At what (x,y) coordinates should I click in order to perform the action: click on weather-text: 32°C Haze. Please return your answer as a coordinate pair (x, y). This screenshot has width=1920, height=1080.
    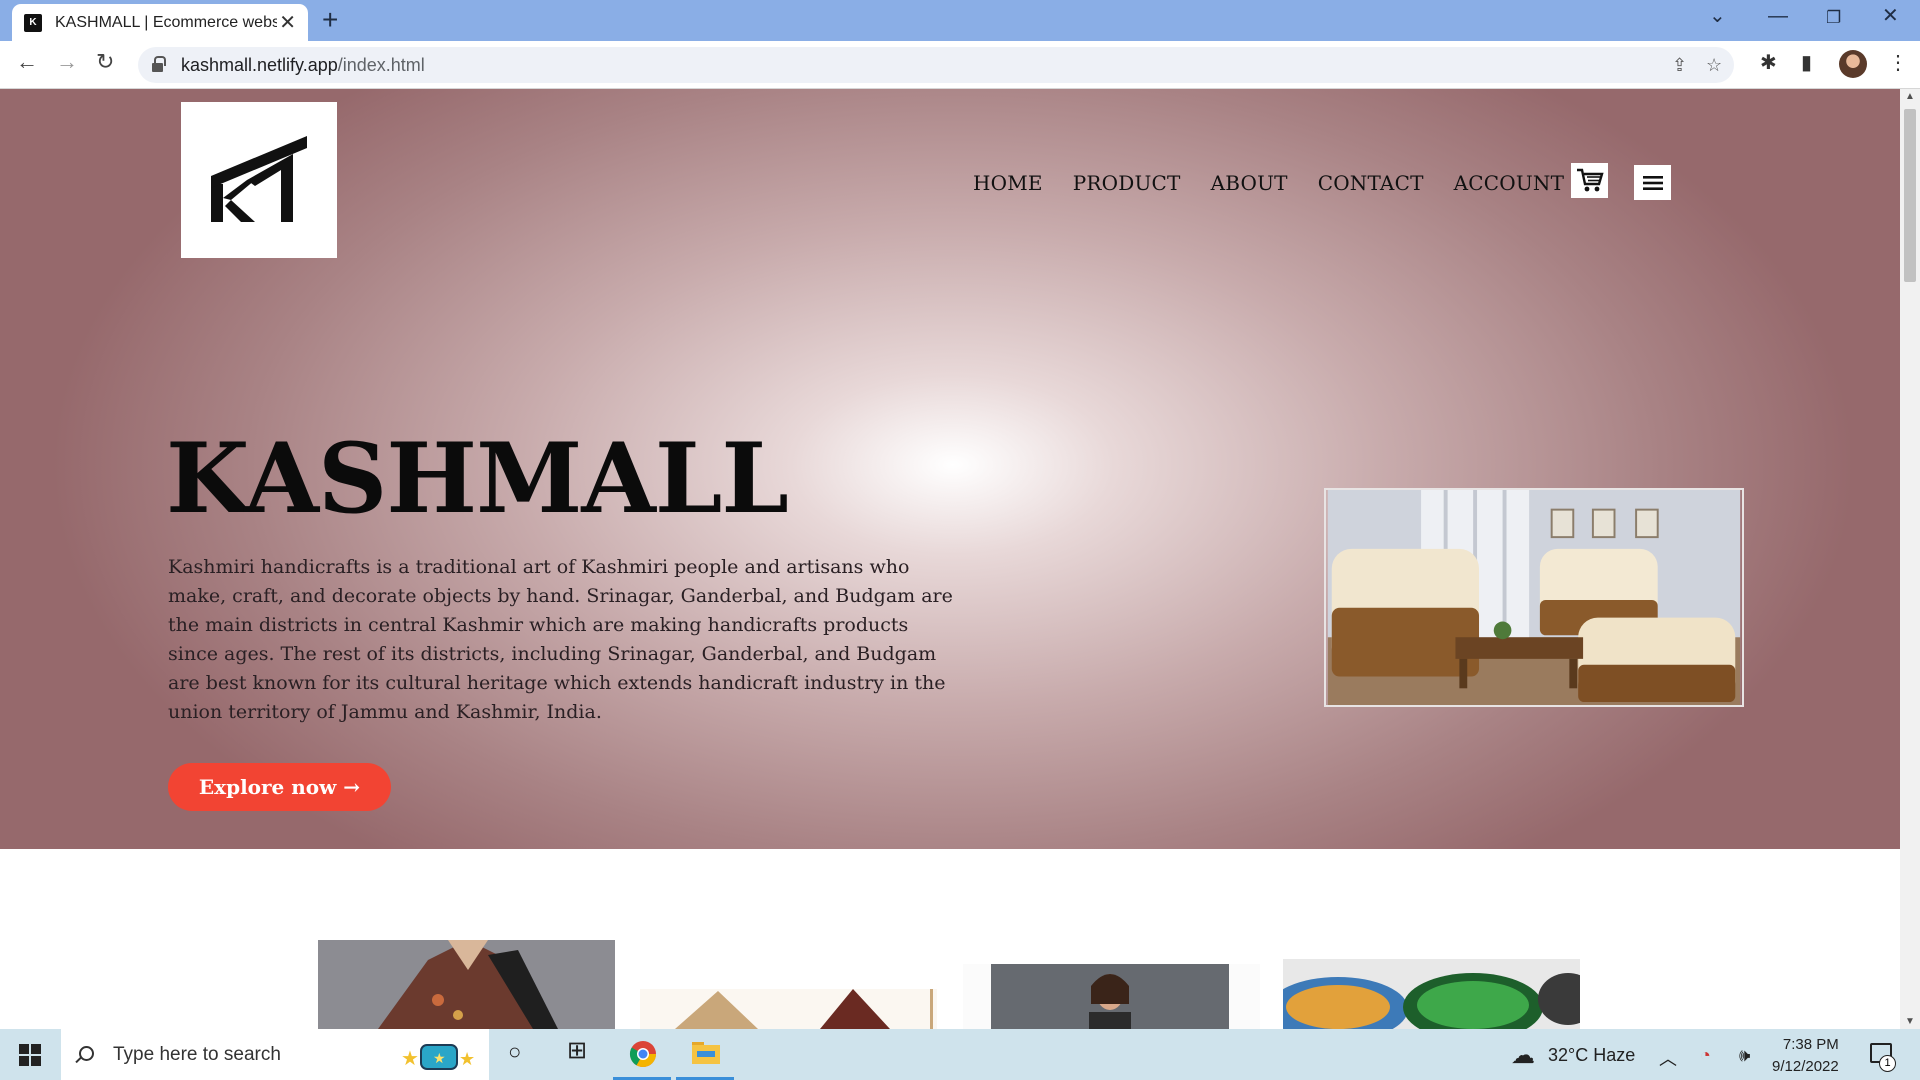
    Looking at the image, I should click on (1591, 1055).